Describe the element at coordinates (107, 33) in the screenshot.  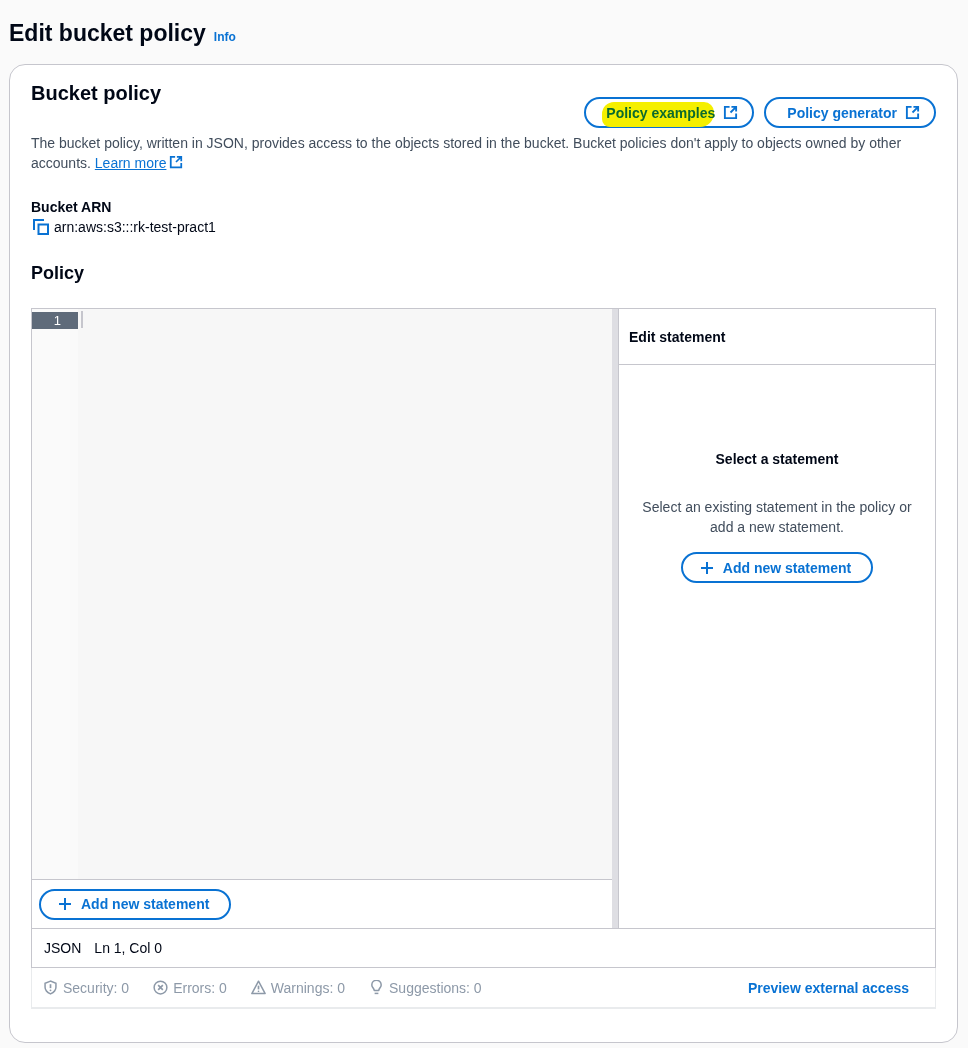
I see `page-title: Edit bucket policy` at that location.